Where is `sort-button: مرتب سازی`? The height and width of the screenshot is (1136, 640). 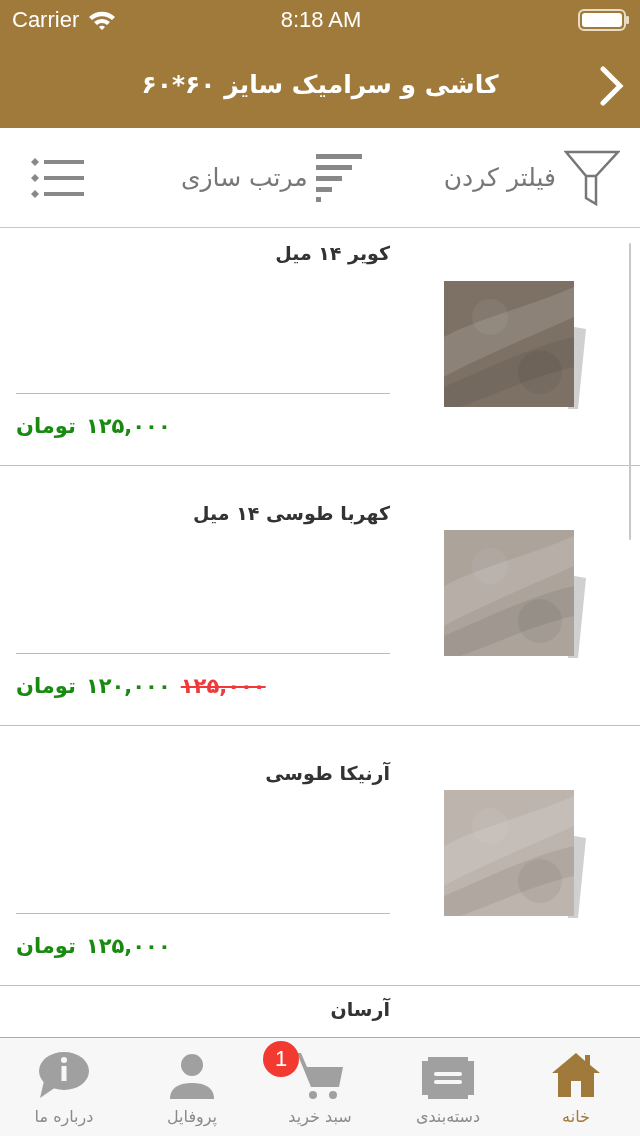 sort-button: مرتب سازی is located at coordinates (223, 177).